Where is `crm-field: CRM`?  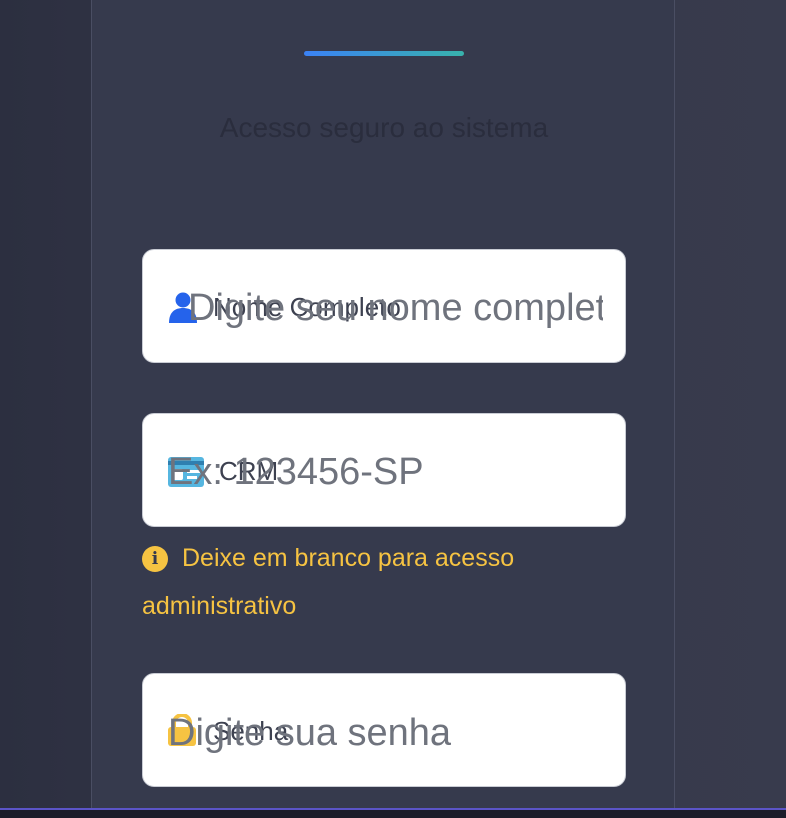
crm-field: CRM is located at coordinates (384, 470).